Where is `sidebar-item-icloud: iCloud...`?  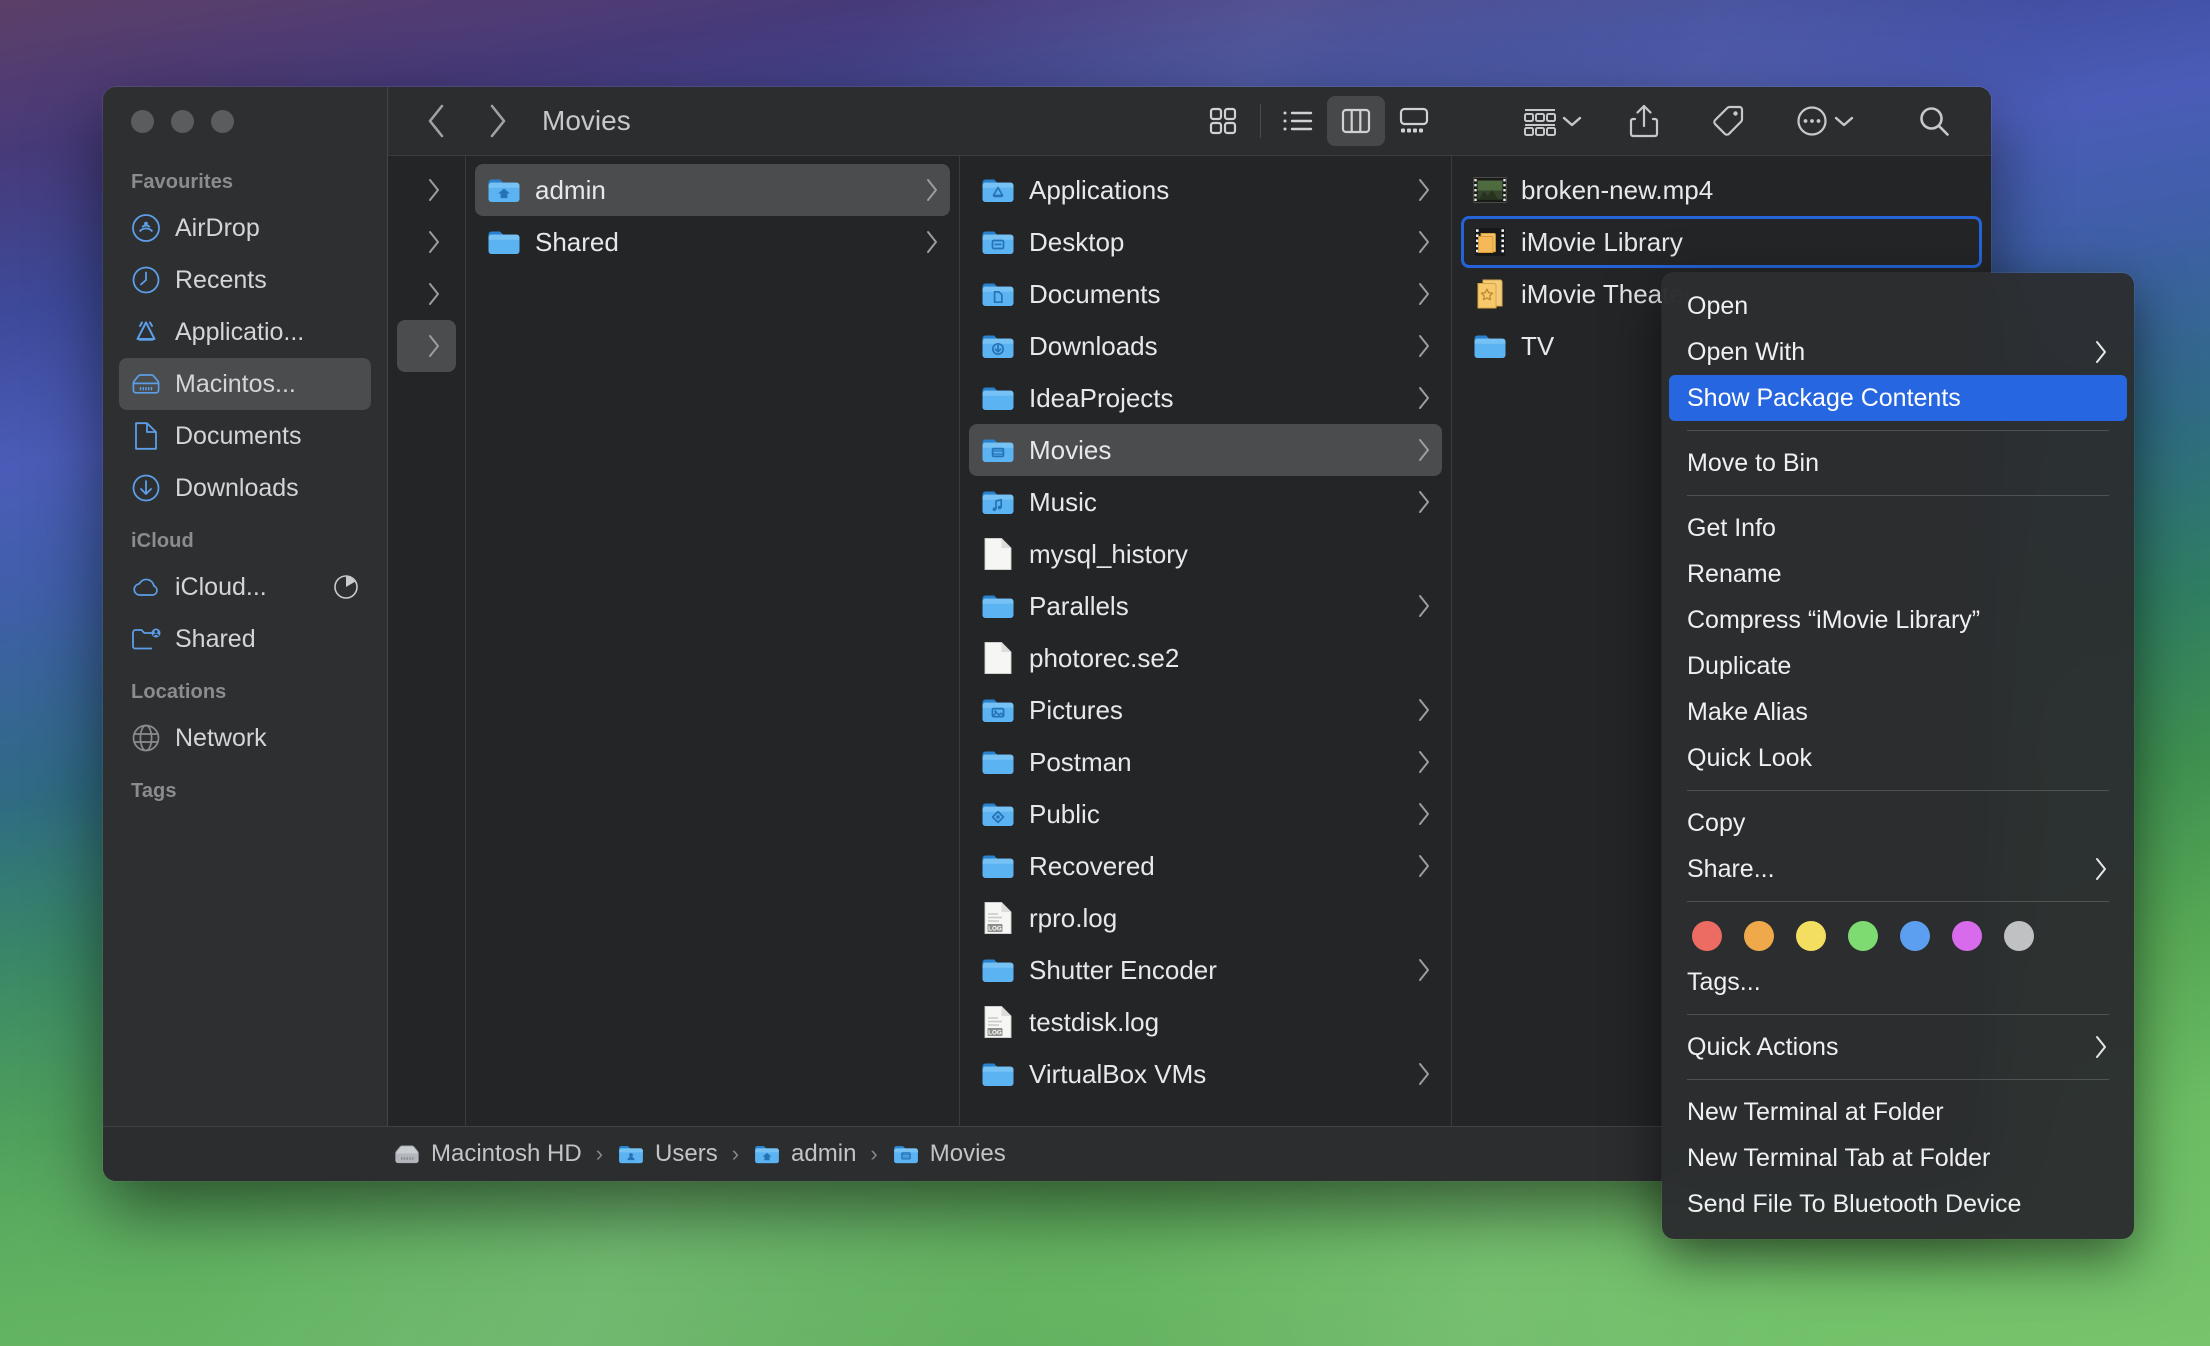
sidebar-item-icloud: iCloud... is located at coordinates (245, 587).